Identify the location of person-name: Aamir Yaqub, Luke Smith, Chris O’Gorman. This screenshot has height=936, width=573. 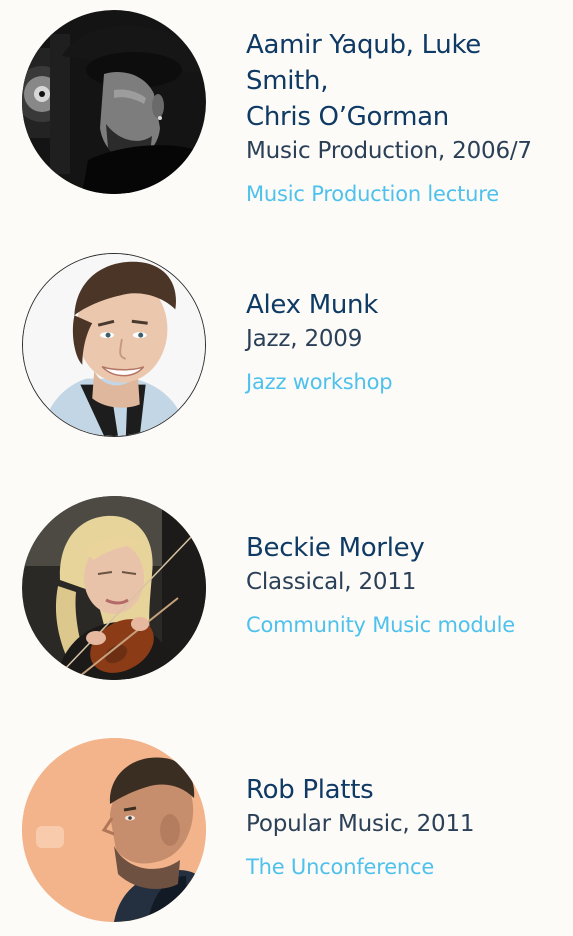
(364, 81).